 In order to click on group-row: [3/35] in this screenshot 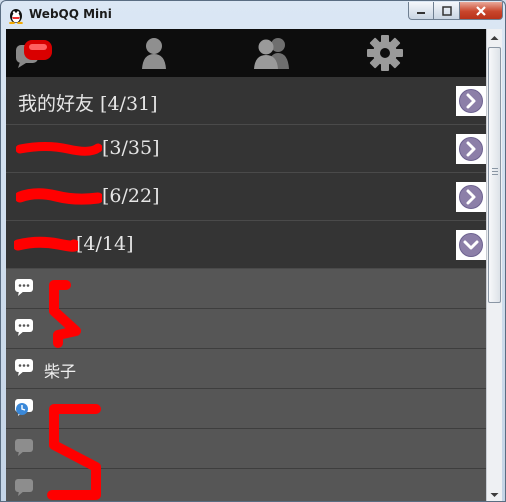, I will do `click(246, 149)`.